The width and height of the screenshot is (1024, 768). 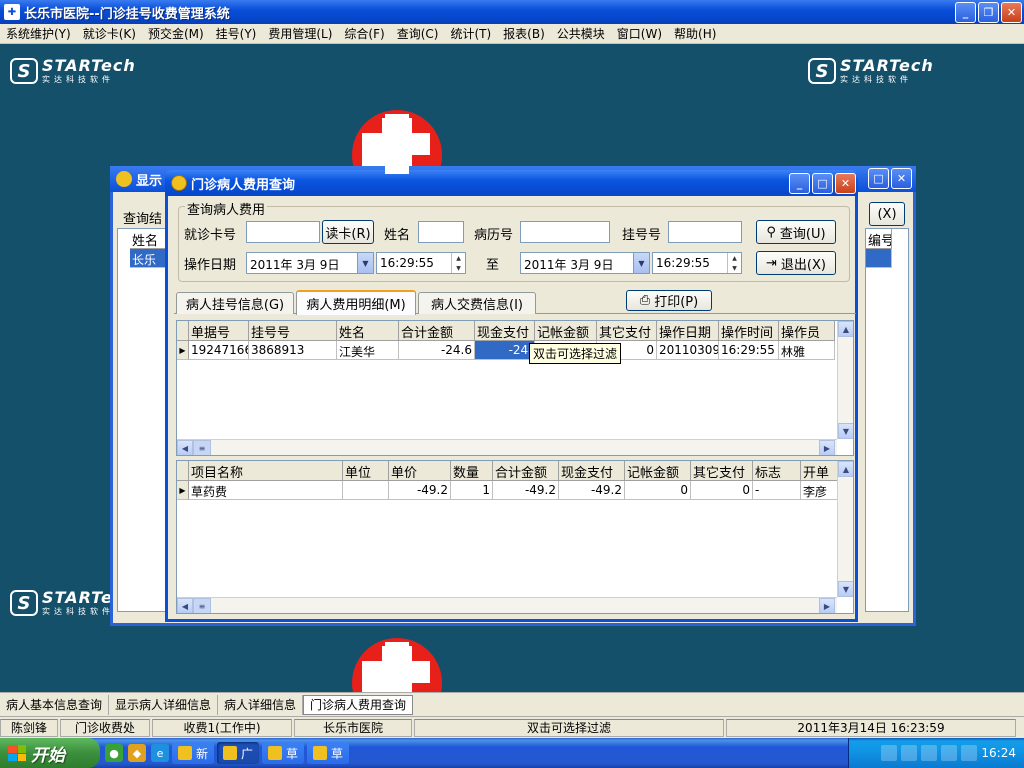 What do you see at coordinates (929, 753) in the screenshot?
I see `volume-icon` at bounding box center [929, 753].